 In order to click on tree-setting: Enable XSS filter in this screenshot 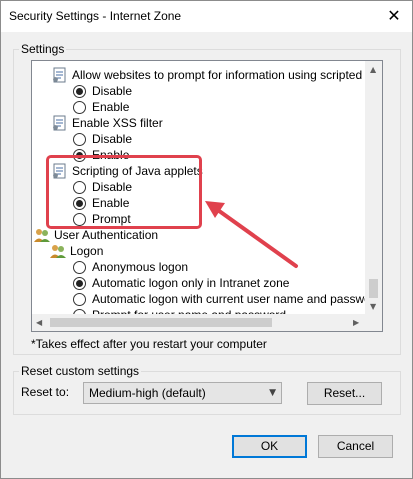, I will do `click(107, 123)`.